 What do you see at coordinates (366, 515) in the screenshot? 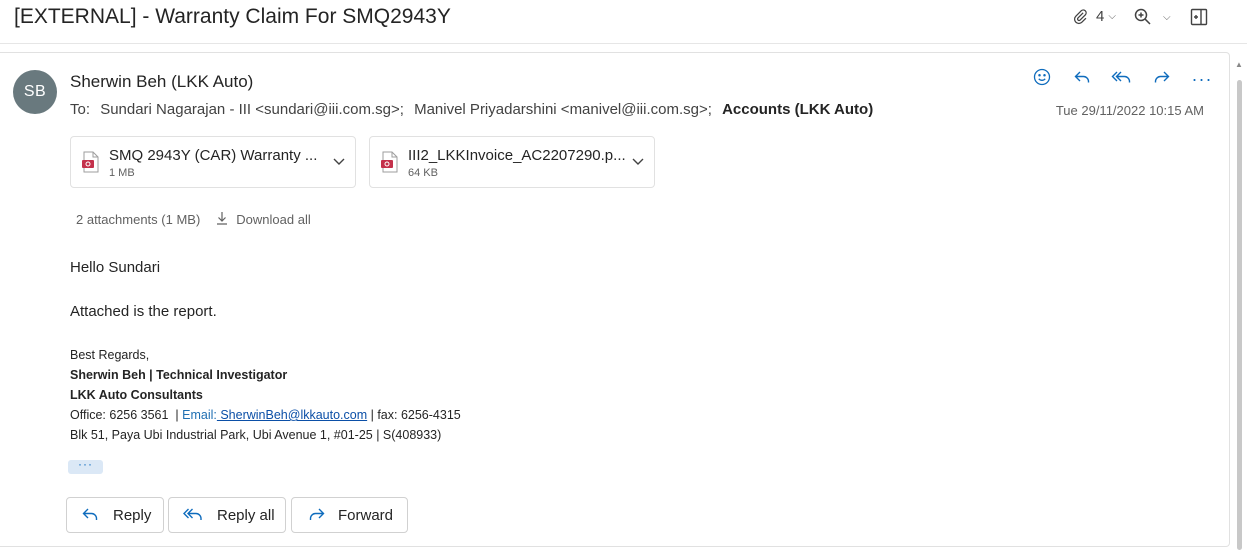
I see `forward-button-label: Forward` at bounding box center [366, 515].